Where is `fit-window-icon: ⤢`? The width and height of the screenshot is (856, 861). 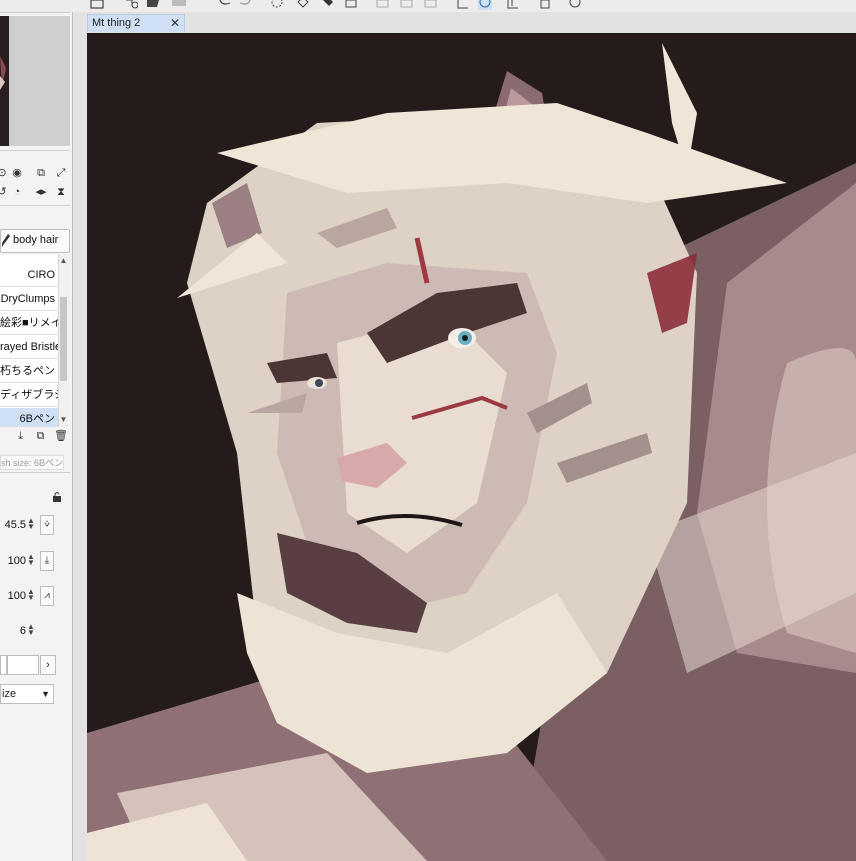 fit-window-icon: ⤢ is located at coordinates (61, 173).